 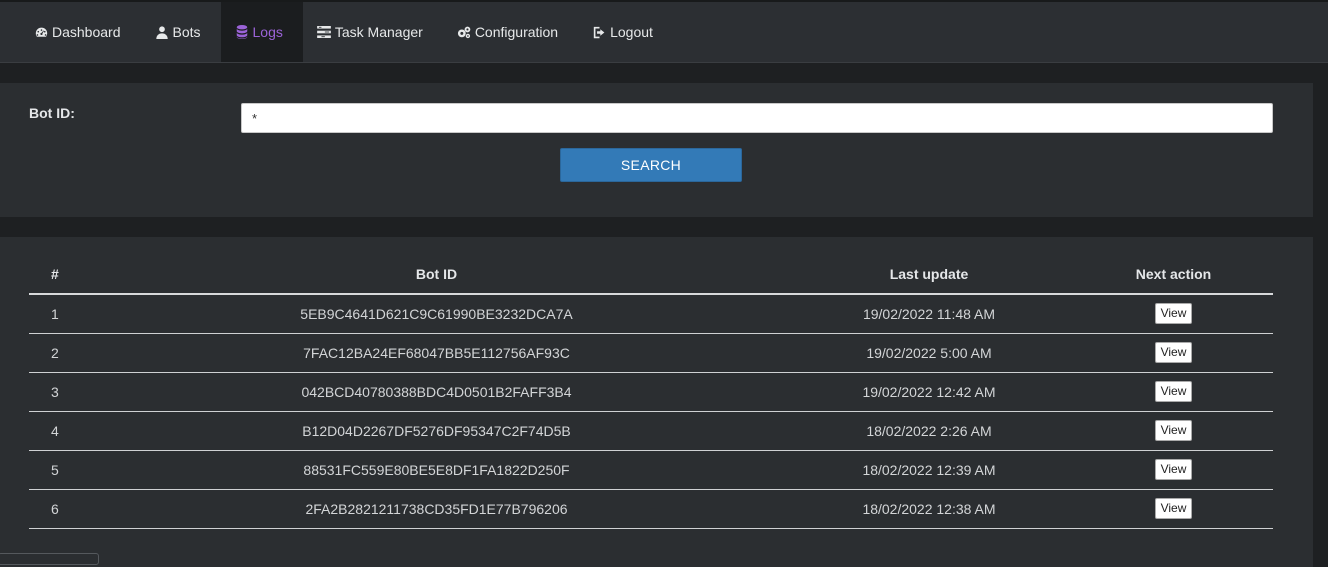 What do you see at coordinates (59, 431) in the screenshot?
I see `row-number: 4` at bounding box center [59, 431].